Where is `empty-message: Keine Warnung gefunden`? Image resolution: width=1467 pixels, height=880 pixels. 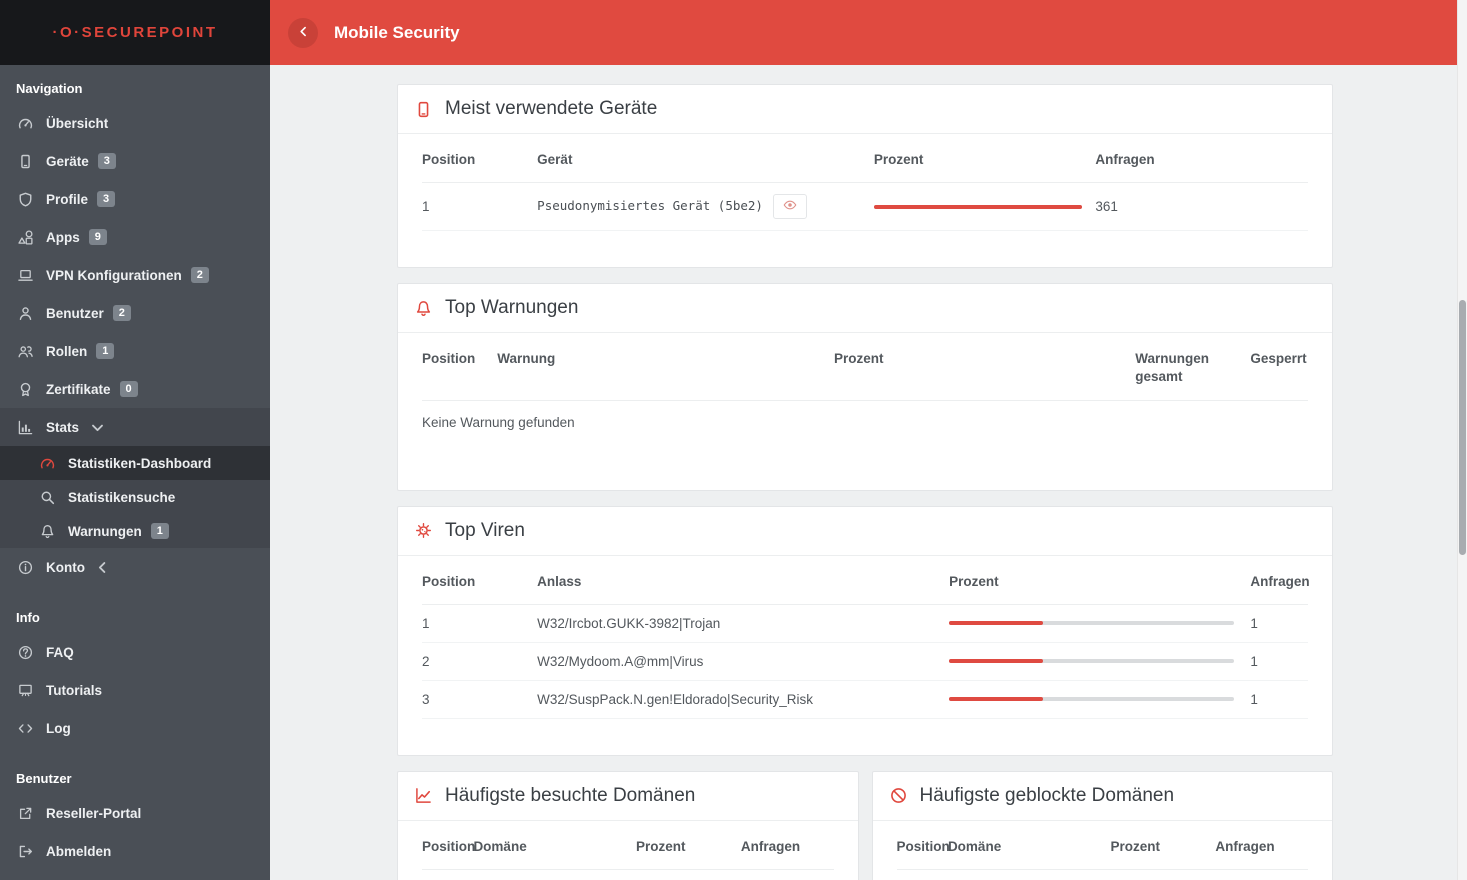 empty-message: Keine Warnung gefunden is located at coordinates (498, 422).